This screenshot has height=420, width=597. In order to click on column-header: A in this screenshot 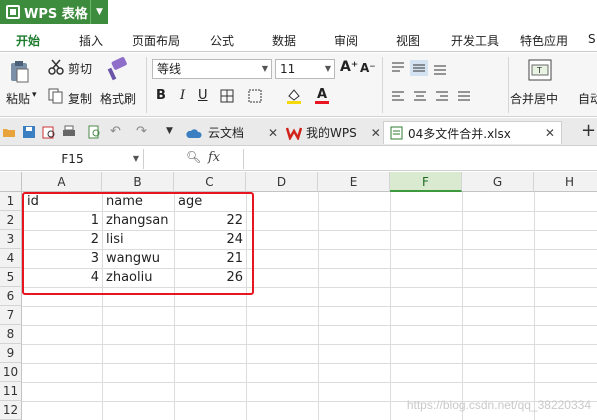, I will do `click(62, 182)`.